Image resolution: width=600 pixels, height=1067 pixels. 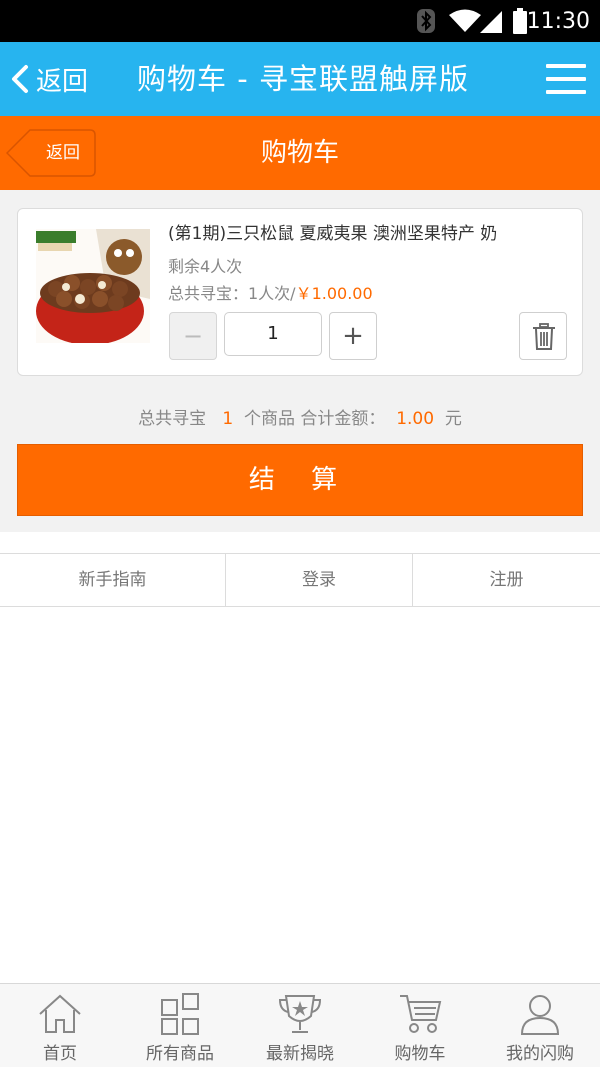 I want to click on signal-icon, so click(x=491, y=21).